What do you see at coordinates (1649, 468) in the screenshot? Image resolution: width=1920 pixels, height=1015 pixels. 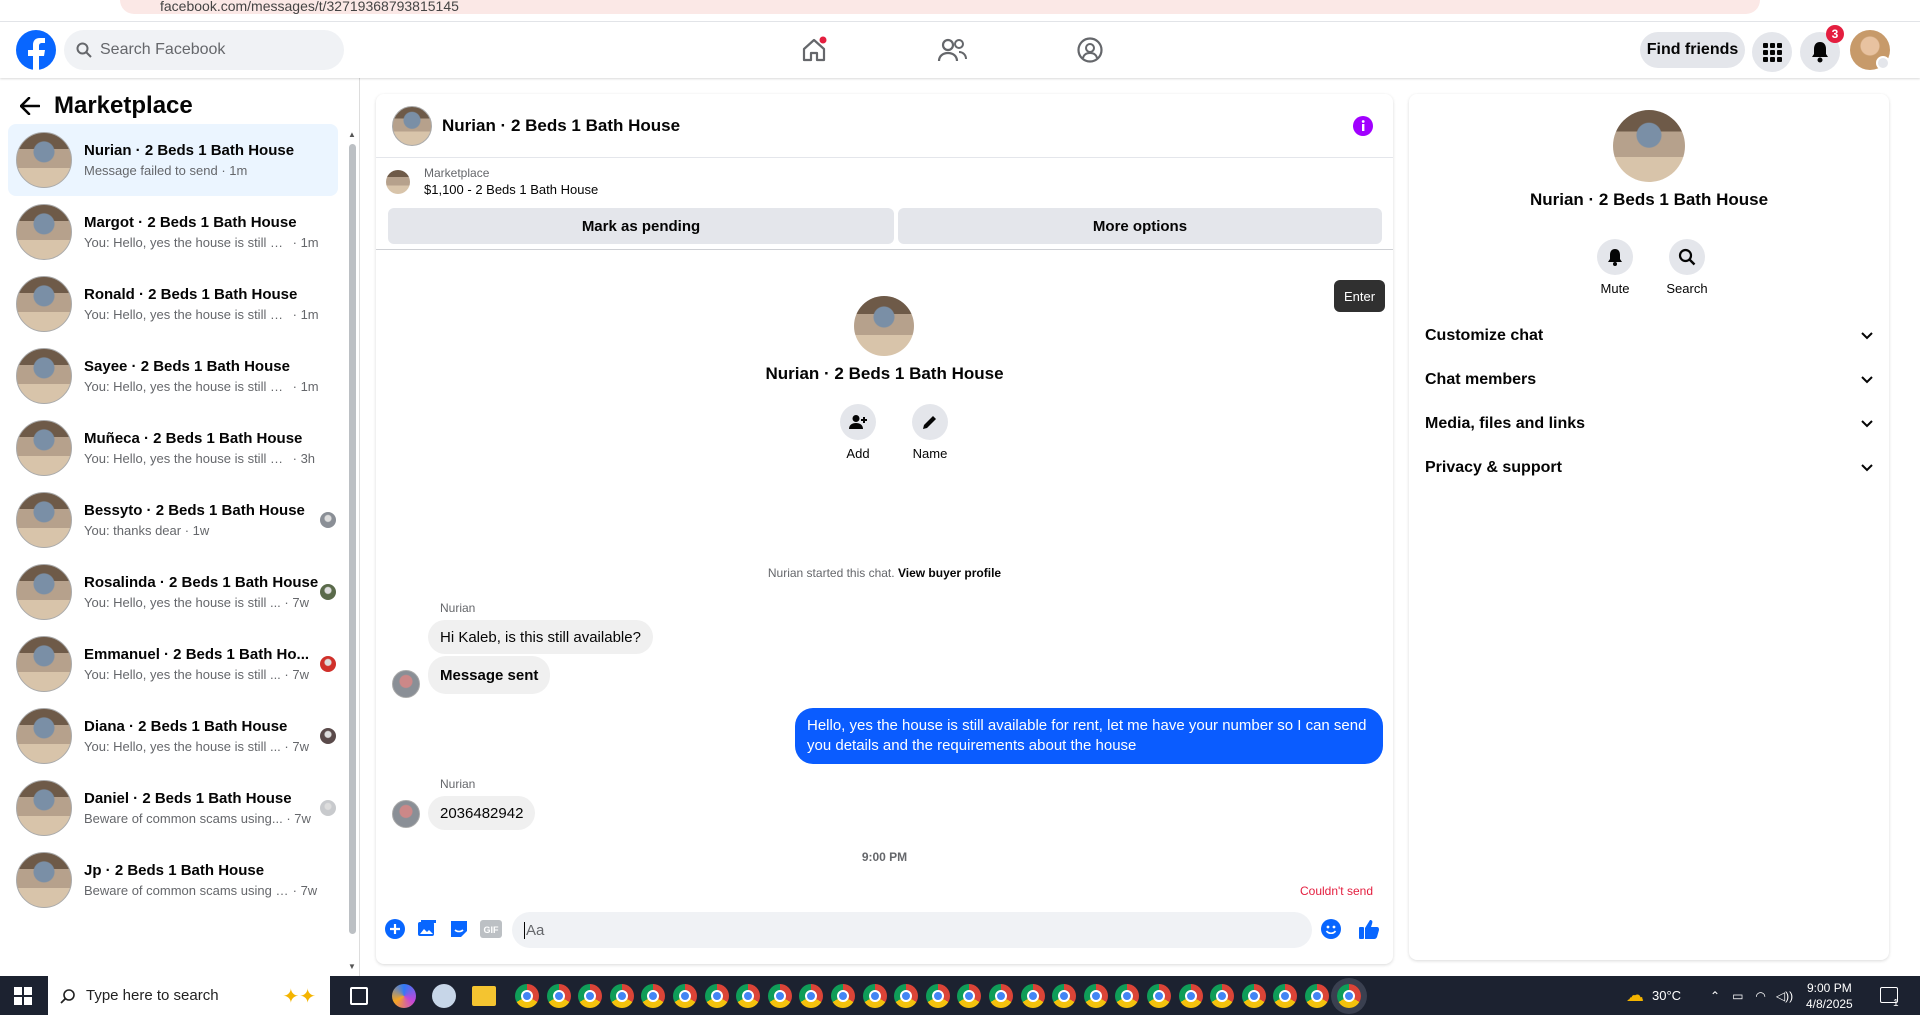 I see `privacy-support-section: Privacy & support` at bounding box center [1649, 468].